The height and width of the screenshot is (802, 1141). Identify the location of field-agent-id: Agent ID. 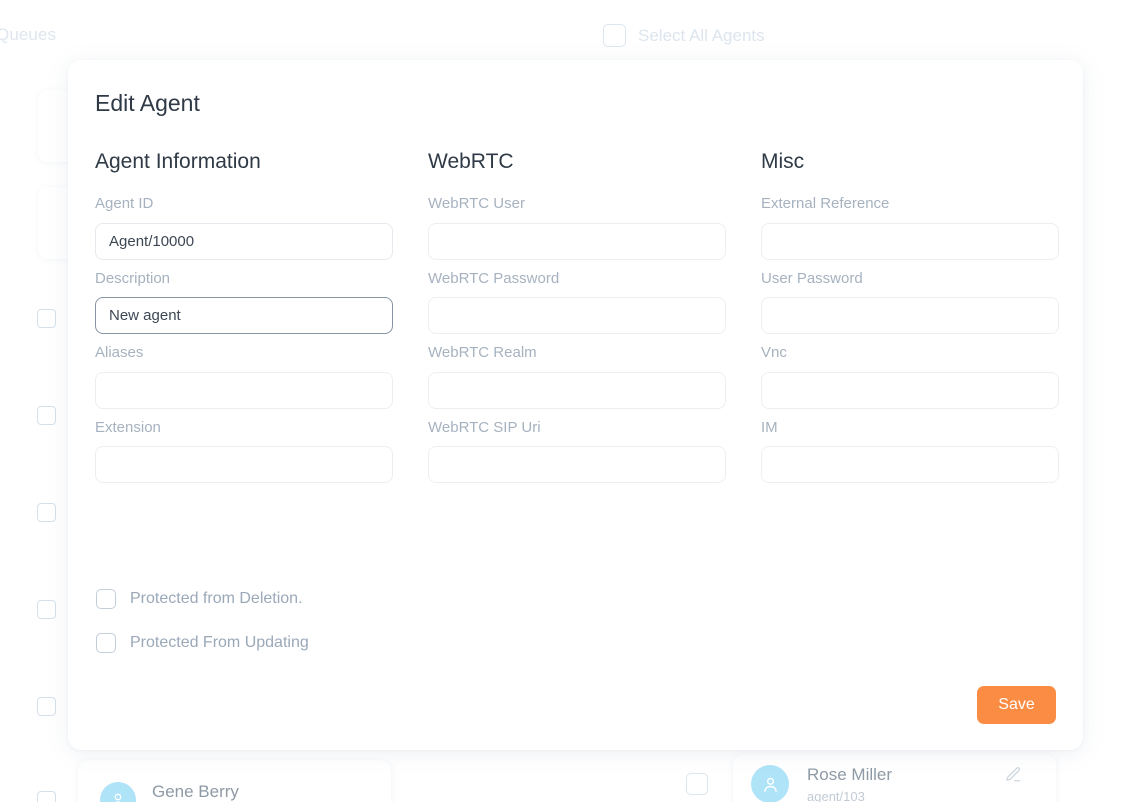
(244, 227).